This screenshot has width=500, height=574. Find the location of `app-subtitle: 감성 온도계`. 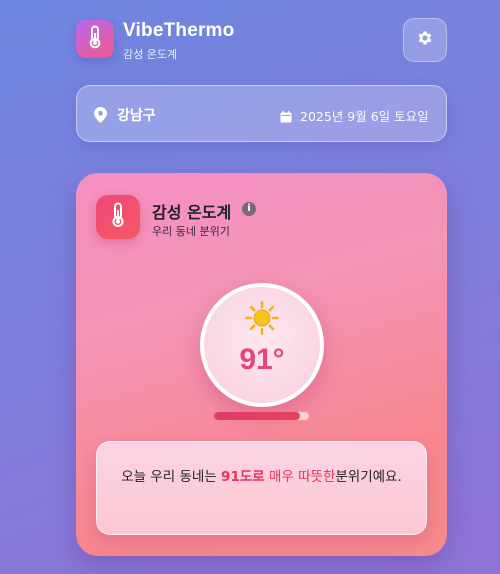

app-subtitle: 감성 온도계 is located at coordinates (150, 54).